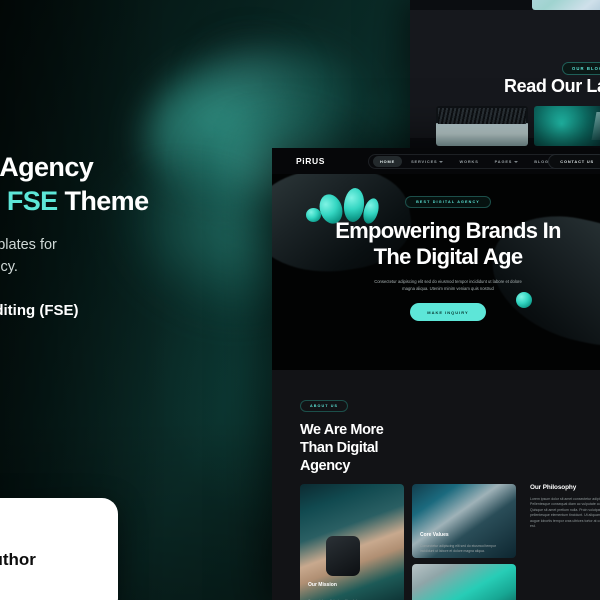 Image resolution: width=600 pixels, height=600 pixels. I want to click on hero-heading: Empowering Brands In The Digital Age, so click(436, 244).